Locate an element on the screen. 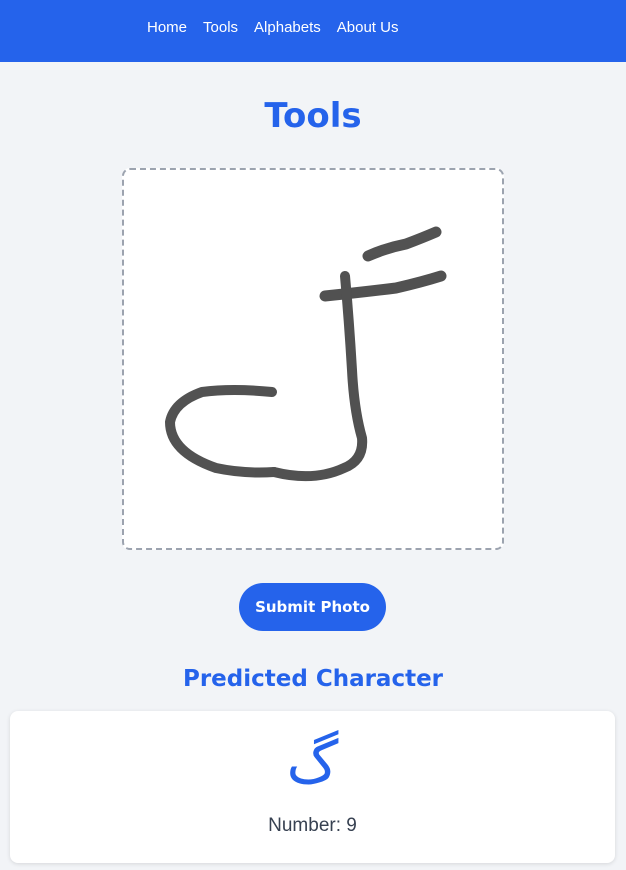 This screenshot has width=626, height=870. nav-links: Home Tools Alphabets About Us is located at coordinates (280, 28).